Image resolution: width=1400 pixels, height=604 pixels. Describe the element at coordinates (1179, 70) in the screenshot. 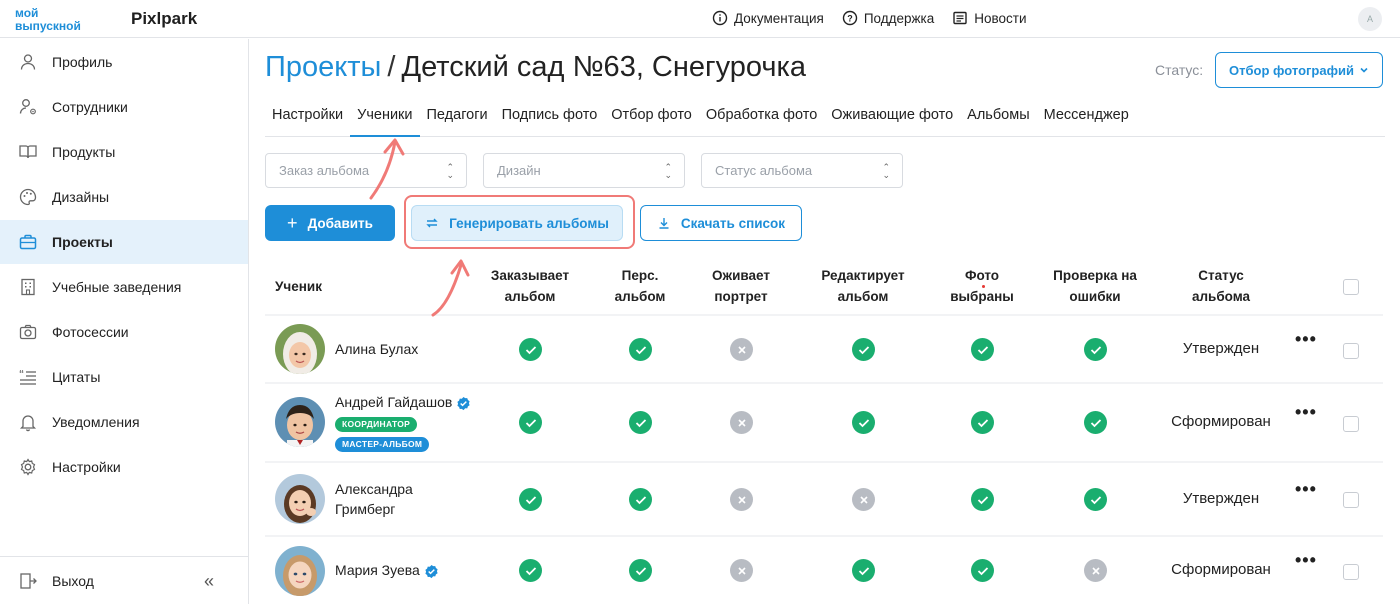

I see `status-label: Статус:` at that location.